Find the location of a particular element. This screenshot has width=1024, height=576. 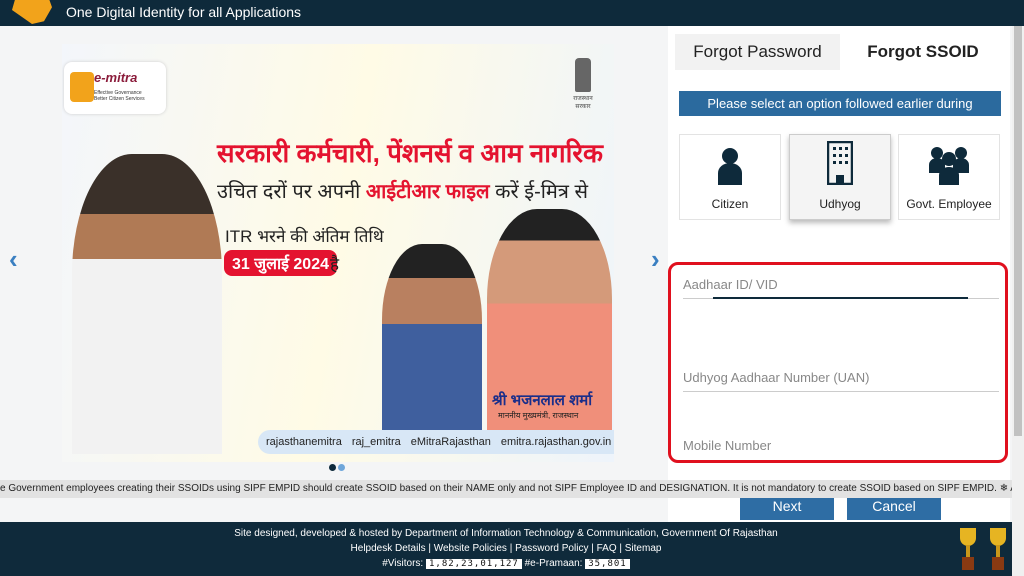

option-citizen: Citizen is located at coordinates (730, 177).